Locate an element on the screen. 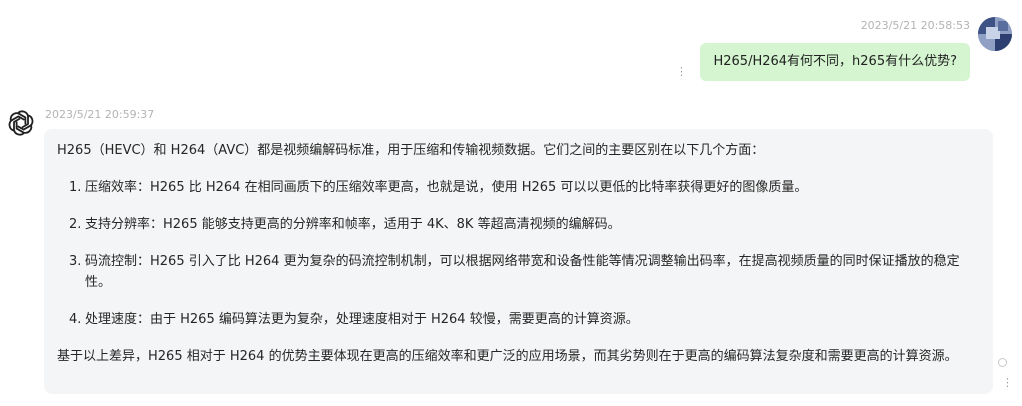 The height and width of the screenshot is (406, 1022). list-item-number: 2. is located at coordinates (75, 224).